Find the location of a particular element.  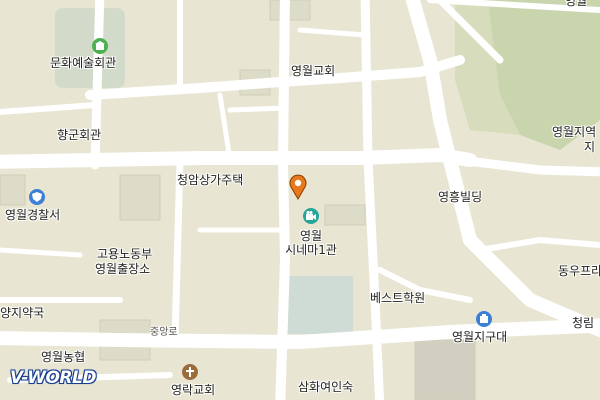

label-culture-center: 문화예술회관 is located at coordinates (83, 63).